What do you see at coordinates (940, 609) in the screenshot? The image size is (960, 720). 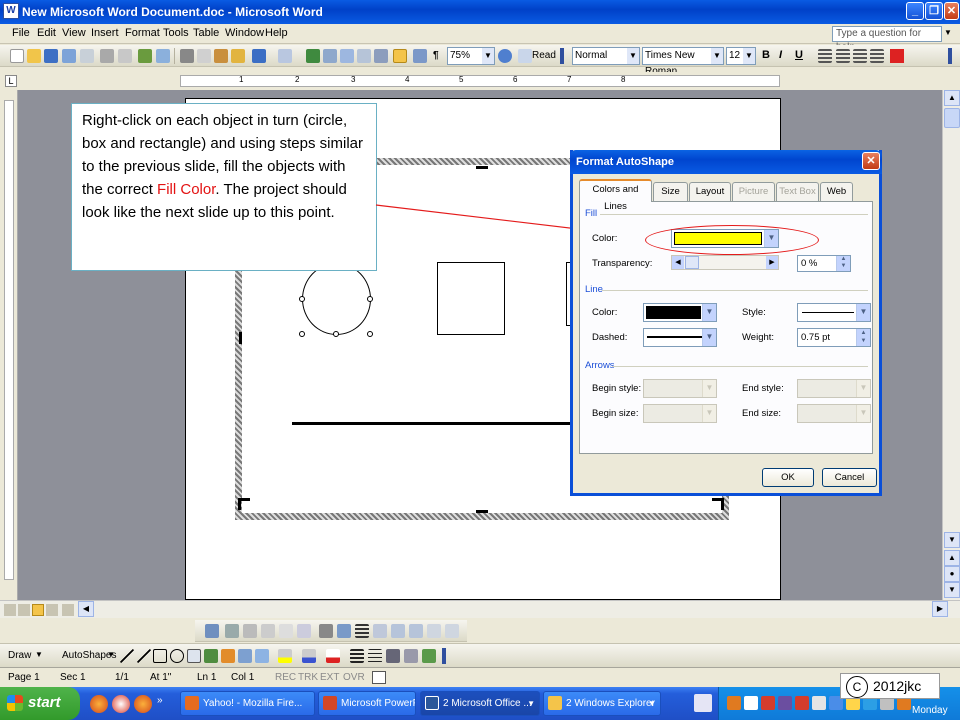 I see `scroll-right-icon: ▶` at bounding box center [940, 609].